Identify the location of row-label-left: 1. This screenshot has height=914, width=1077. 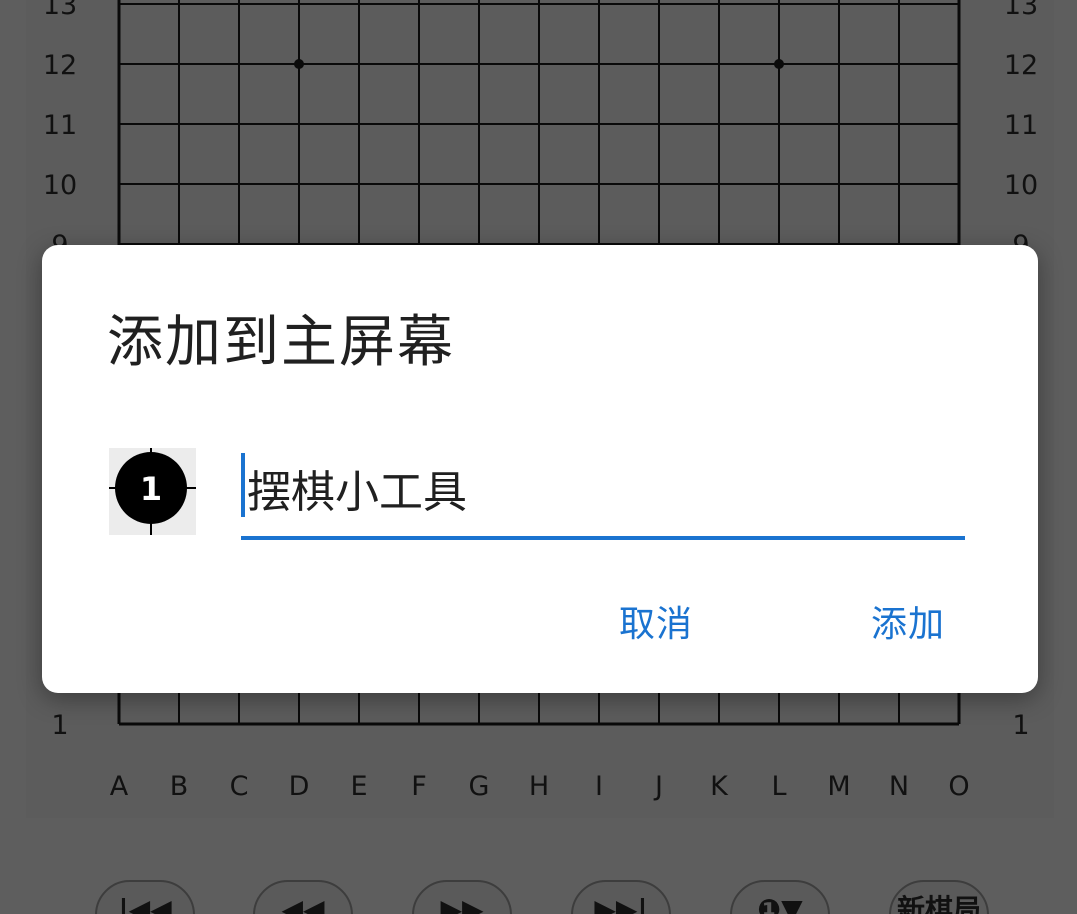
(59, 725).